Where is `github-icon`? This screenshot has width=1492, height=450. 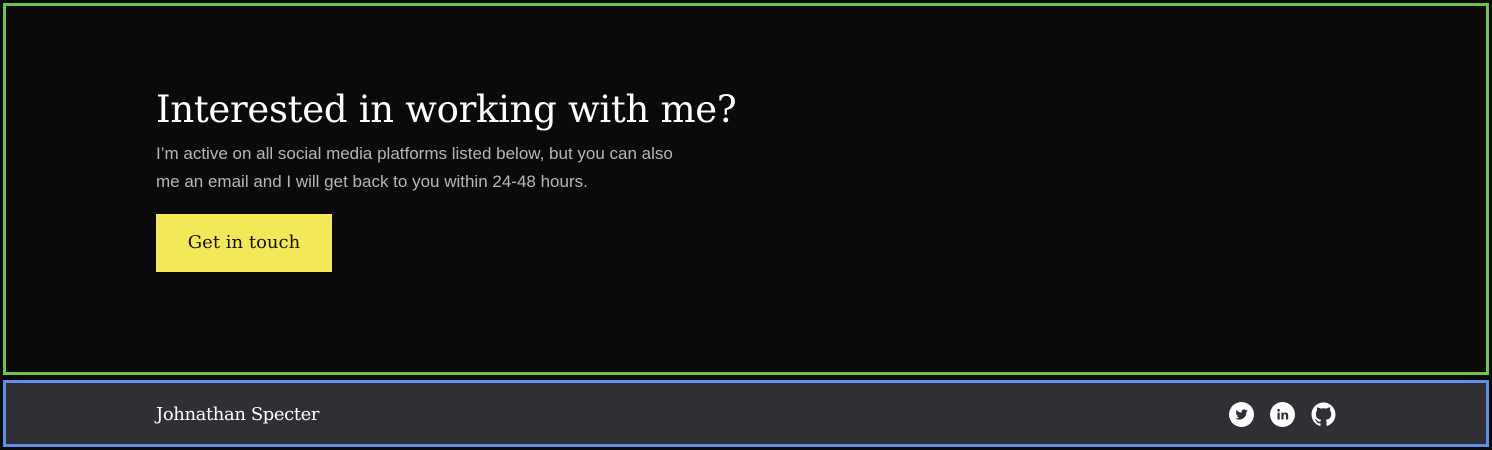 github-icon is located at coordinates (1323, 414).